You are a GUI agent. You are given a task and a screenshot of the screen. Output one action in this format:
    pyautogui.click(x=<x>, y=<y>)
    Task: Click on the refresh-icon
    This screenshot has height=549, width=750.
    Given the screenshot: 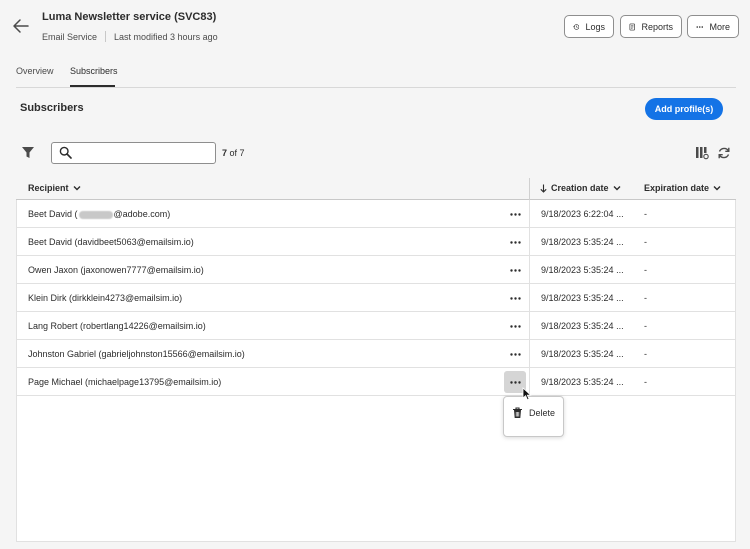 What is the action you would take?
    pyautogui.click(x=724, y=153)
    